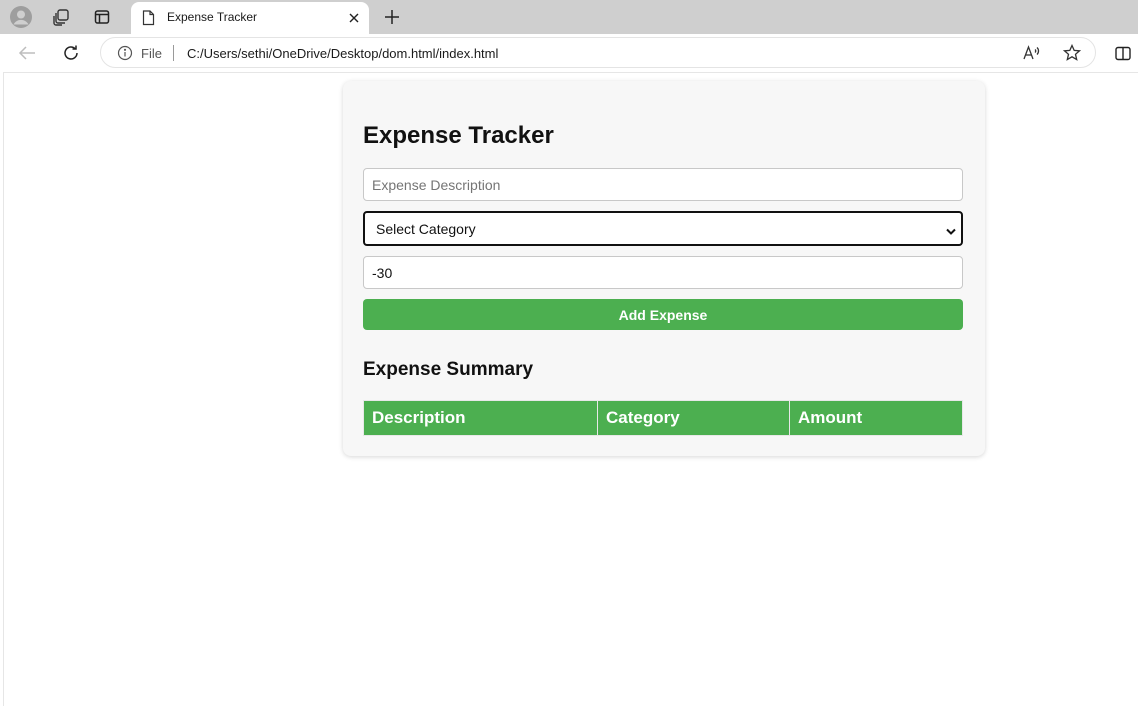 The width and height of the screenshot is (1138, 706). Describe the element at coordinates (693, 418) in the screenshot. I see `column-header-category: Category` at that location.